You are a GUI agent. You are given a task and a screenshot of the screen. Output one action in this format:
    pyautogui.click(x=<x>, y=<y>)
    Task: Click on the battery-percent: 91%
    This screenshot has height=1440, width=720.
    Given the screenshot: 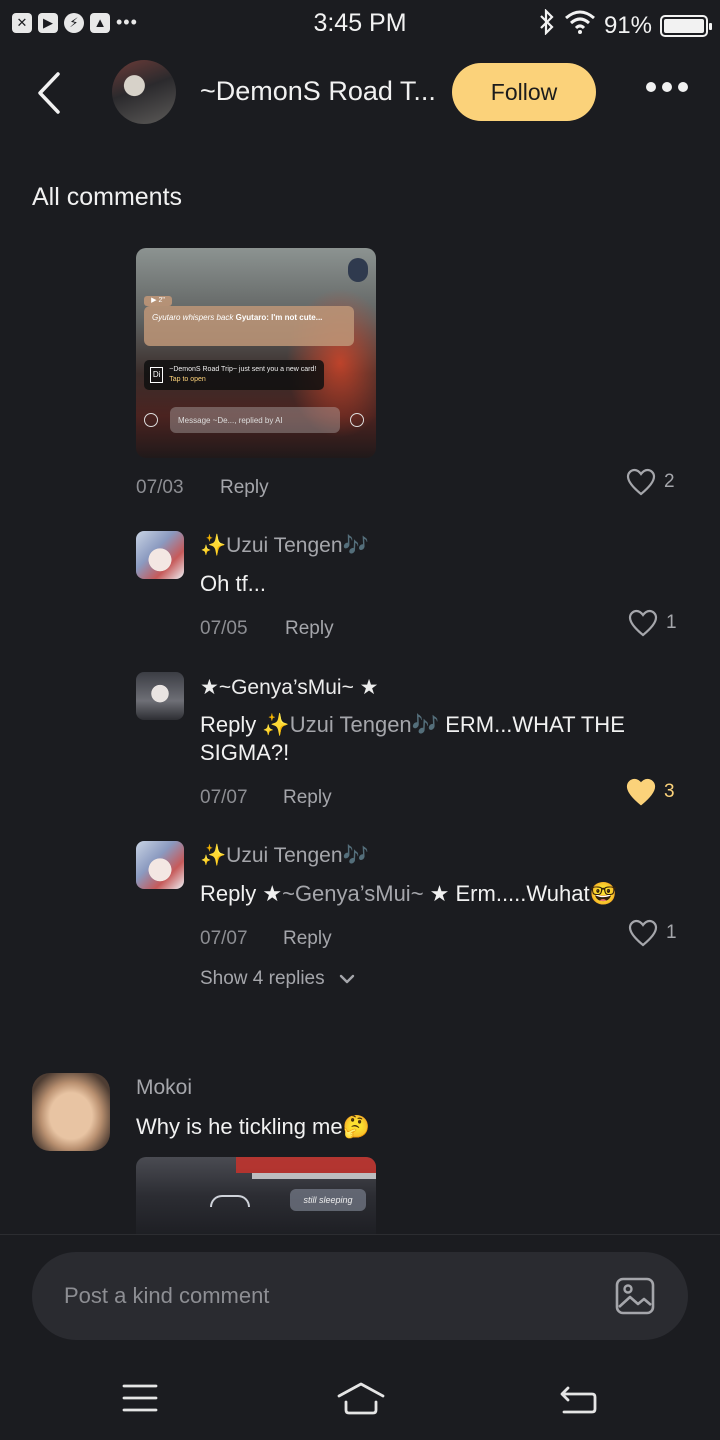 What is the action you would take?
    pyautogui.click(x=627, y=25)
    